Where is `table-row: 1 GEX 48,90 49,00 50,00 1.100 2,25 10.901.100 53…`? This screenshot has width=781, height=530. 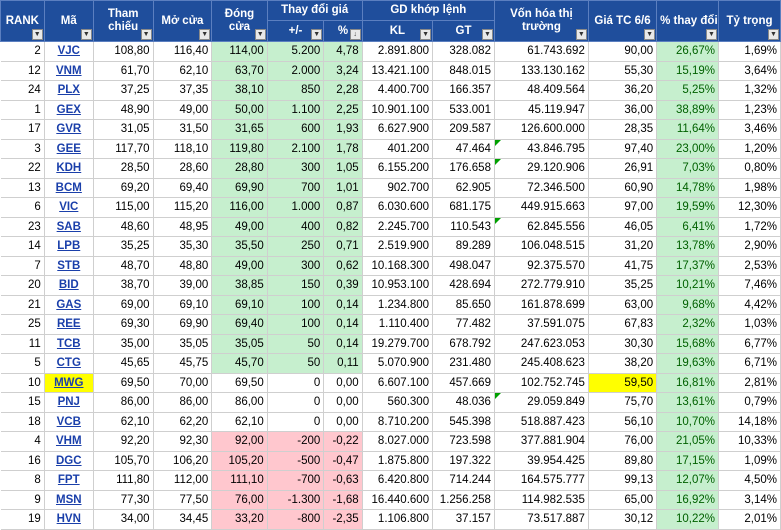 table-row: 1 GEX 48,90 49,00 50,00 1.100 2,25 10.901.100 53… is located at coordinates (390, 110).